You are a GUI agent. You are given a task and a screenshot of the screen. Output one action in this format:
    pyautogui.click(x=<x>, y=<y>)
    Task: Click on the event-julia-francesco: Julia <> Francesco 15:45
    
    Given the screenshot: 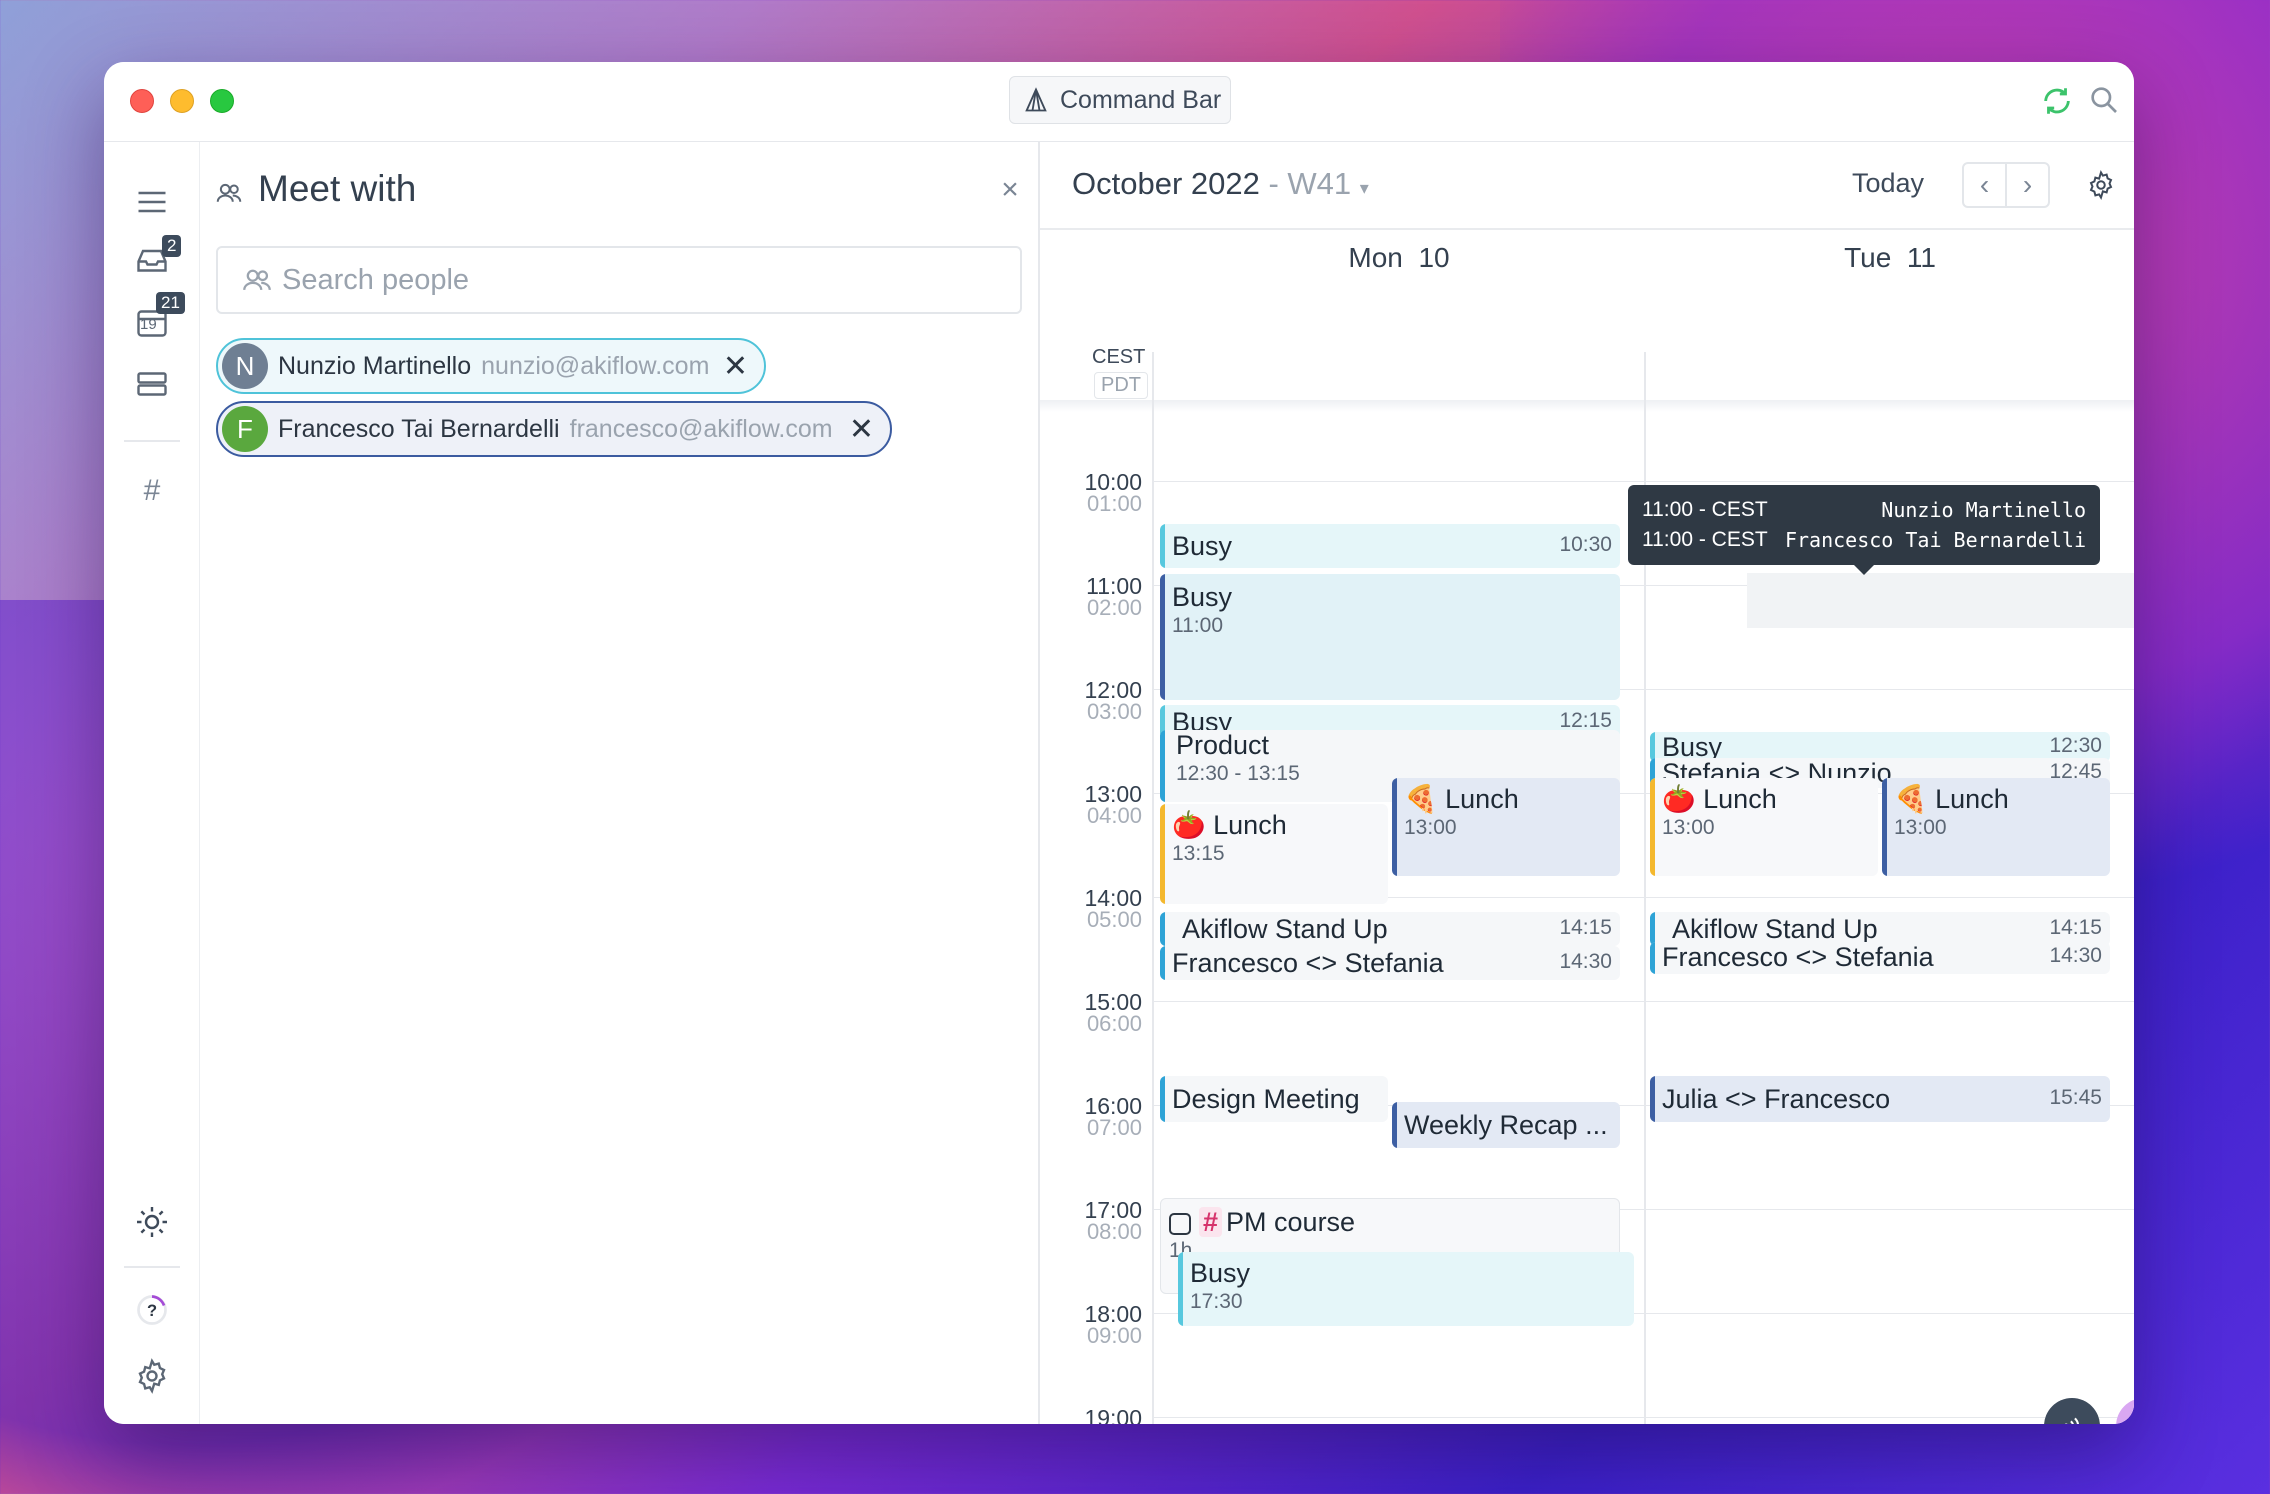 What is the action you would take?
    pyautogui.click(x=1880, y=1099)
    